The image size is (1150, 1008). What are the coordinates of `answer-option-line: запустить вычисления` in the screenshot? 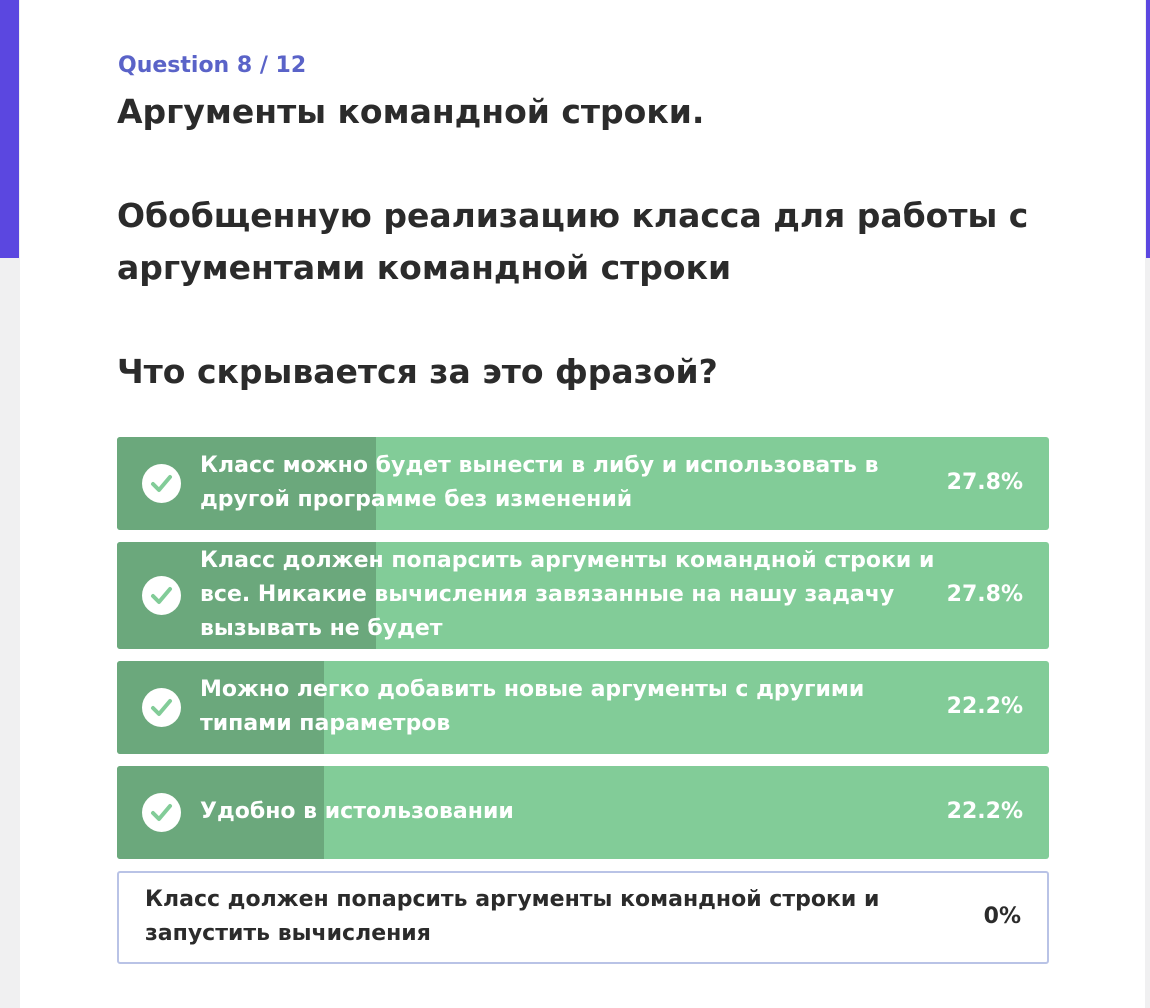 It's located at (288, 933).